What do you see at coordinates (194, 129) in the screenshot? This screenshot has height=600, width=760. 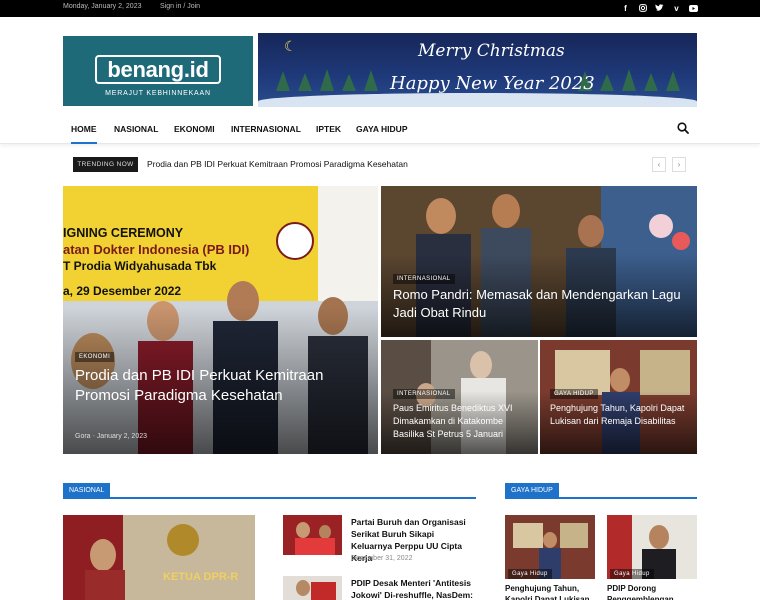 I see `nav-item-ekonomi: EKONOMI` at bounding box center [194, 129].